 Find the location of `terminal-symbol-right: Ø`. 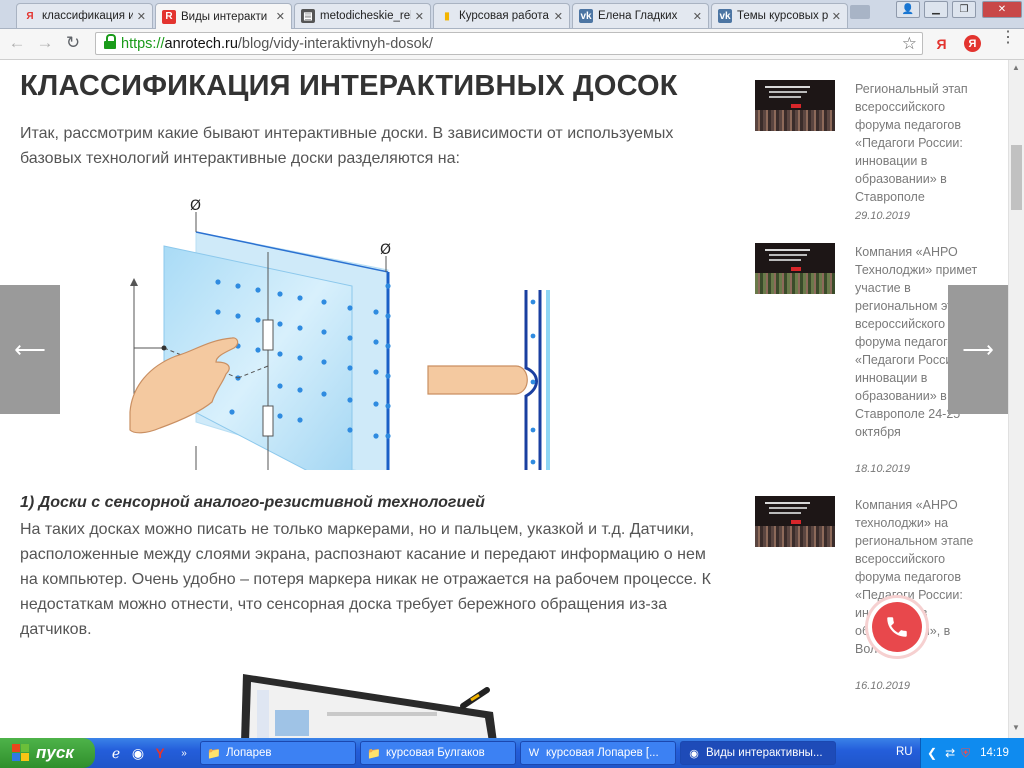

terminal-symbol-right: Ø is located at coordinates (385, 250).